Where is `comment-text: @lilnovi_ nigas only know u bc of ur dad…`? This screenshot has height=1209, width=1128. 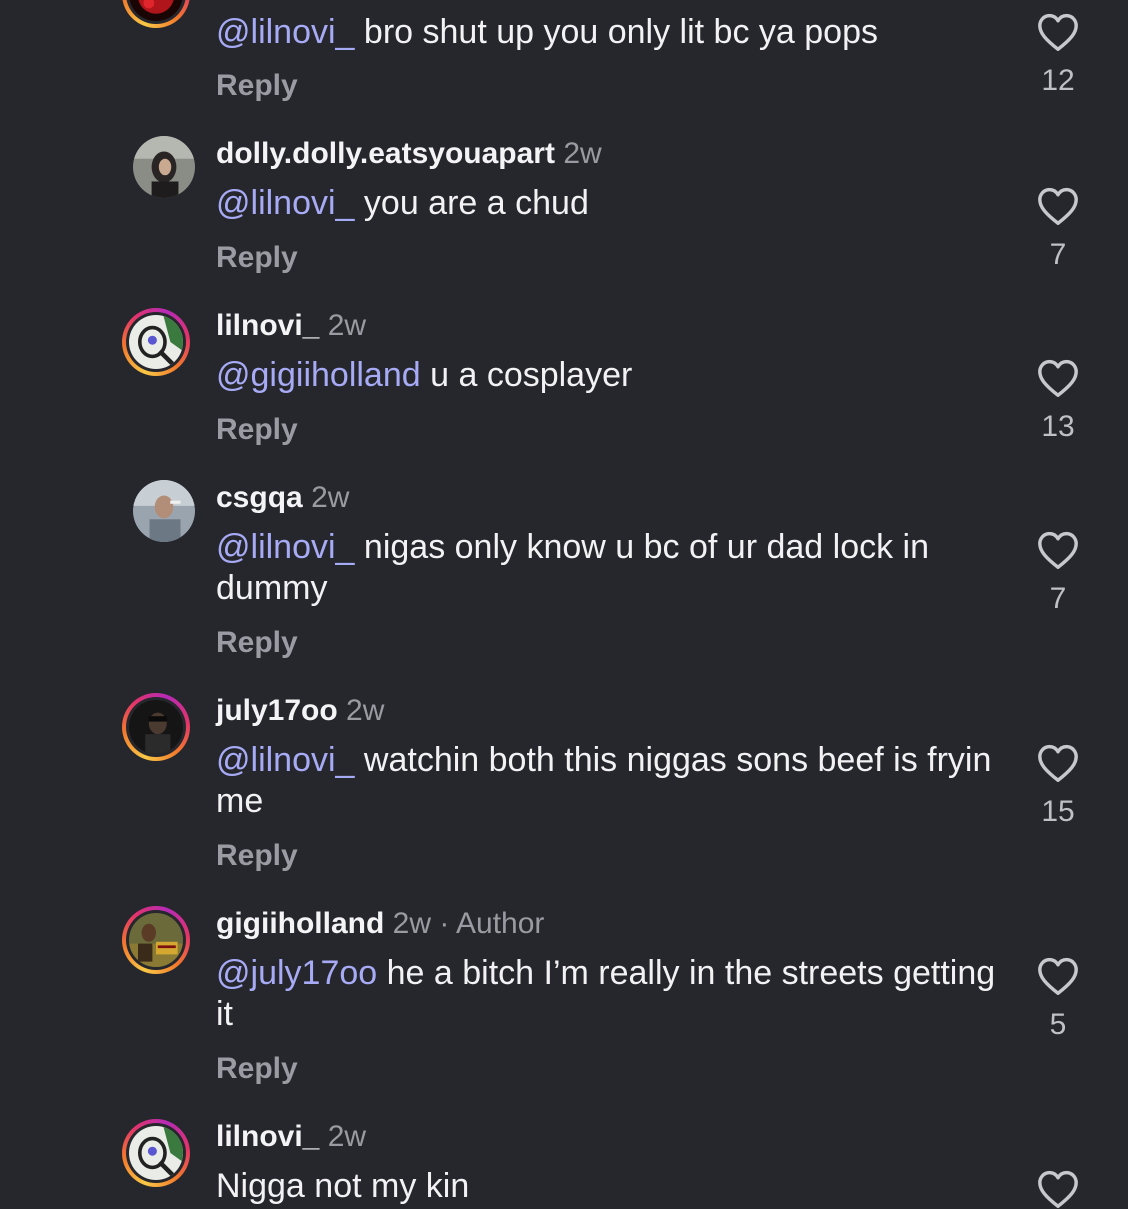 comment-text: @lilnovi_ nigas only know u bc of ur dad… is located at coordinates (573, 567).